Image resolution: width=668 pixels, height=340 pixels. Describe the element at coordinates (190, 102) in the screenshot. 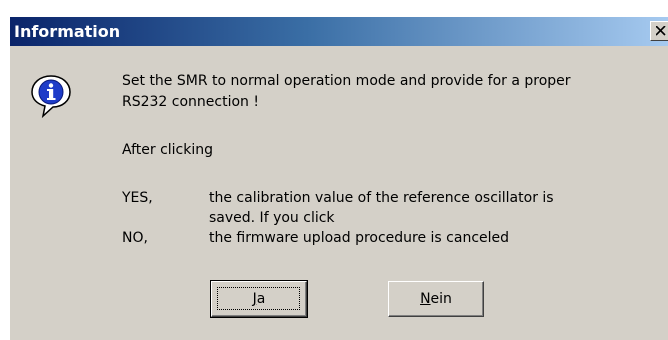

I see `message-line-2: RS232 connection !` at that location.